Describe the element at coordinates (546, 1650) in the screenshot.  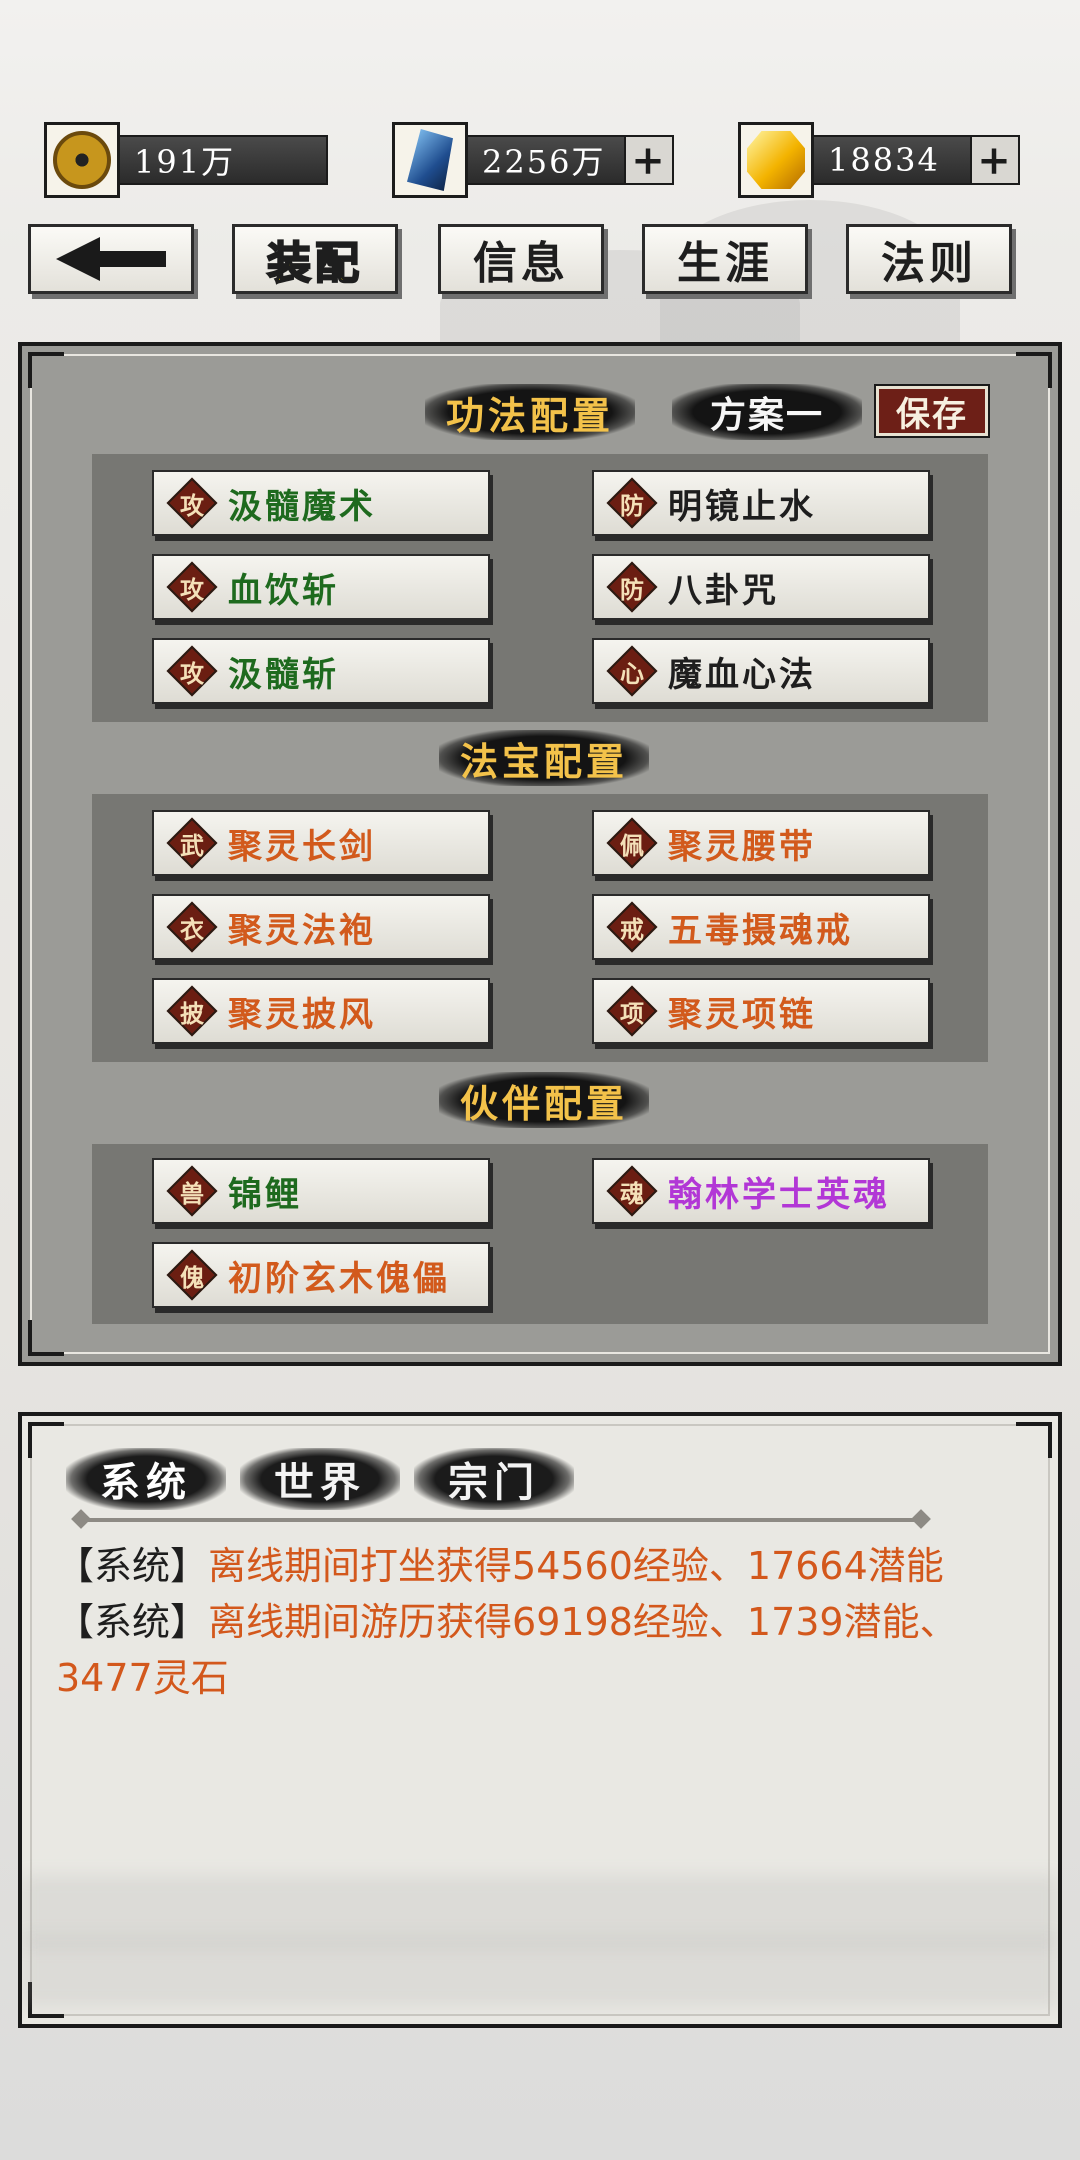
I see `chat-message: 【系统】离线期间游历获得69198经验、1739潜能、3477灵石` at that location.